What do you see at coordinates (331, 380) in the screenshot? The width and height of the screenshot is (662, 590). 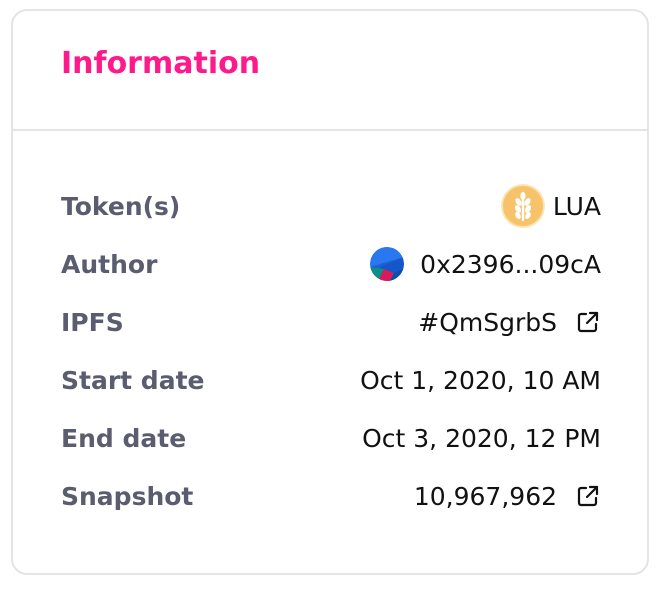 I see `info-row-start-date: Start date Oct 1, 2020, 10 AM` at bounding box center [331, 380].